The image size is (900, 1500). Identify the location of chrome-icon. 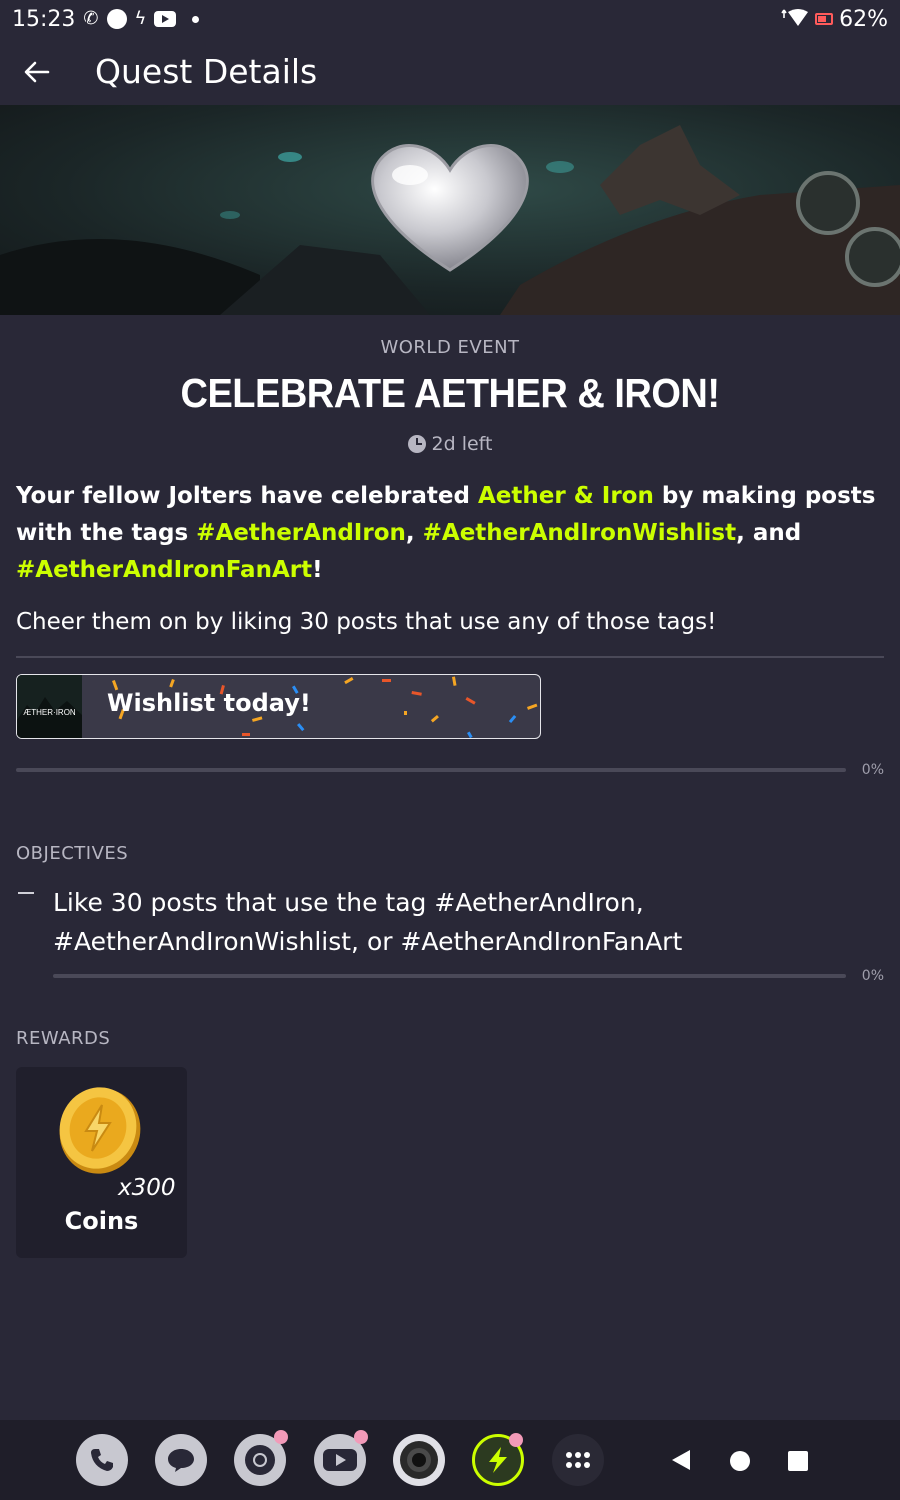
(260, 1460).